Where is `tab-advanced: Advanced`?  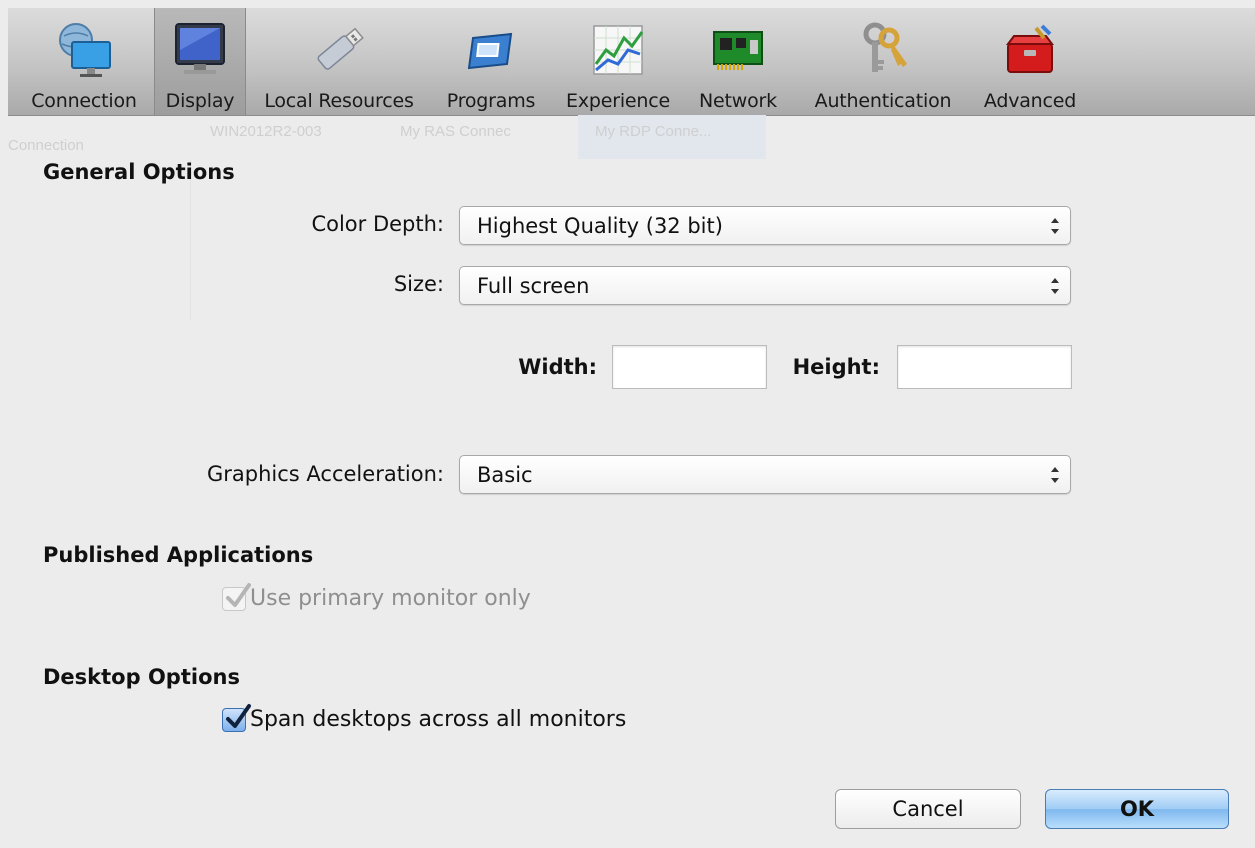
tab-advanced: Advanced is located at coordinates (1030, 61).